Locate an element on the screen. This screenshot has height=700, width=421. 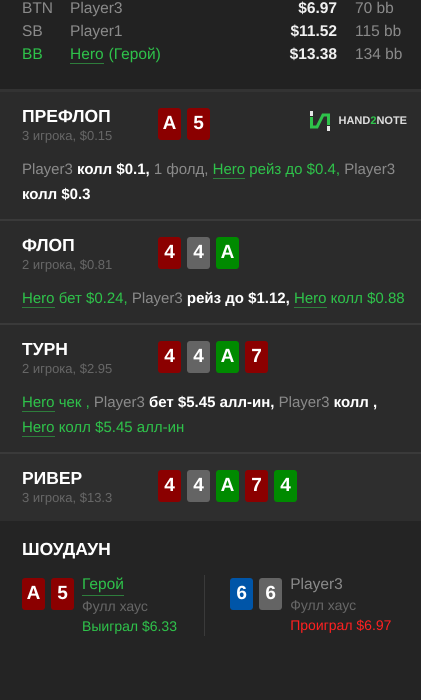
position-label: BB is located at coordinates (33, 55).